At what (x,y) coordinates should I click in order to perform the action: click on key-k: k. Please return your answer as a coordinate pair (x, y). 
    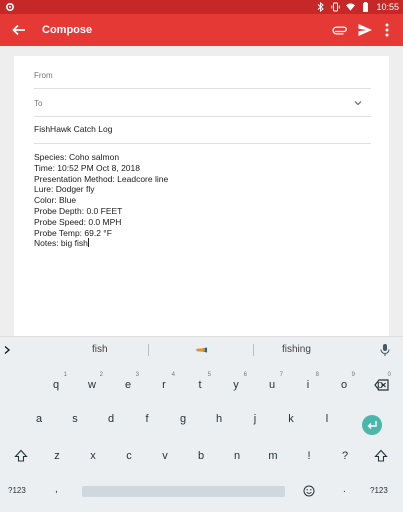
    Looking at the image, I should click on (291, 419).